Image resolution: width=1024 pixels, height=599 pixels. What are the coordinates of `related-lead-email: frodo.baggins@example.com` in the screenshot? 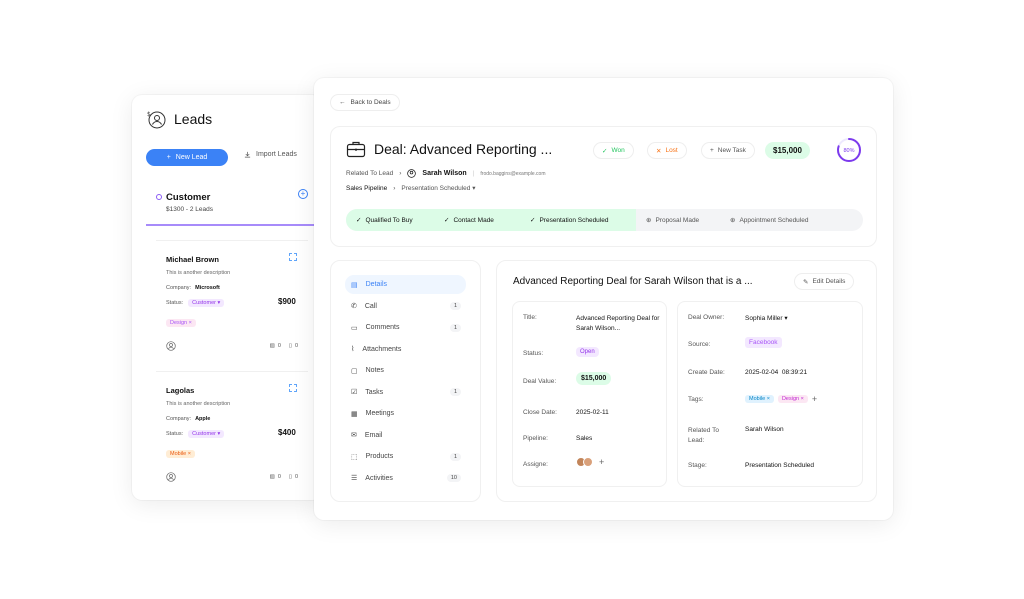 It's located at (513, 173).